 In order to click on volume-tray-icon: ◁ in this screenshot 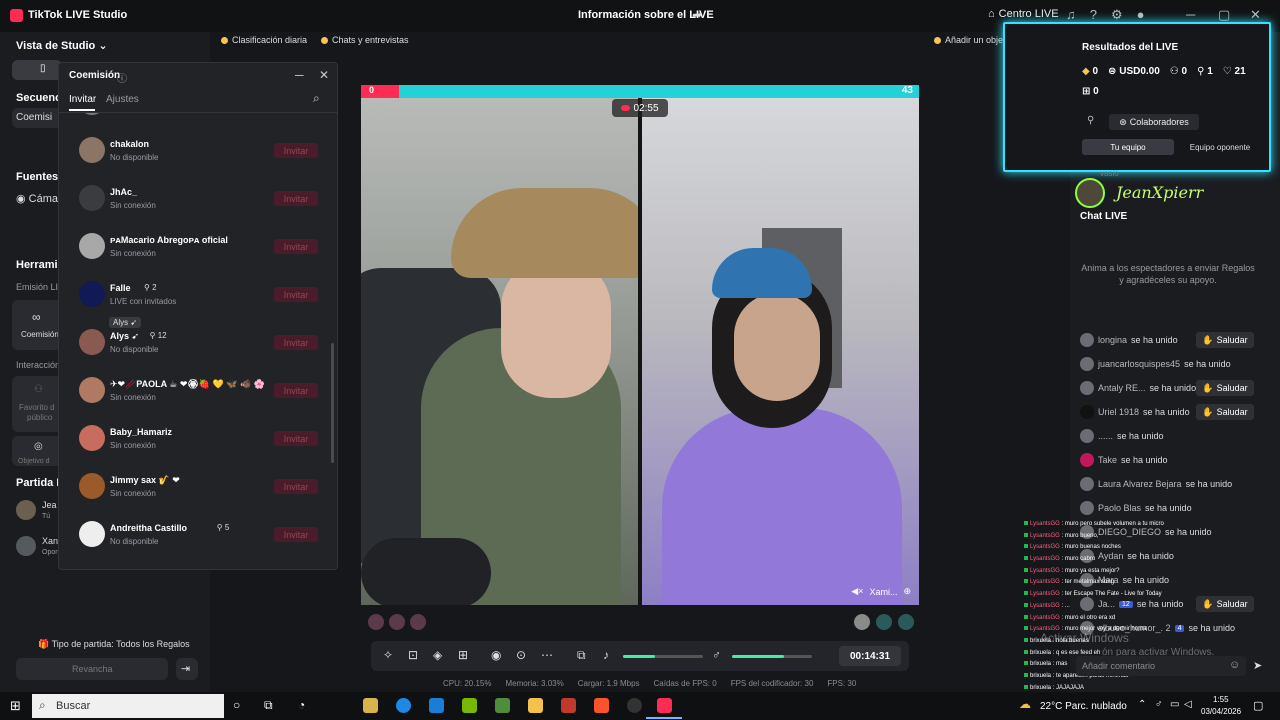, I will do `click(1188, 704)`.